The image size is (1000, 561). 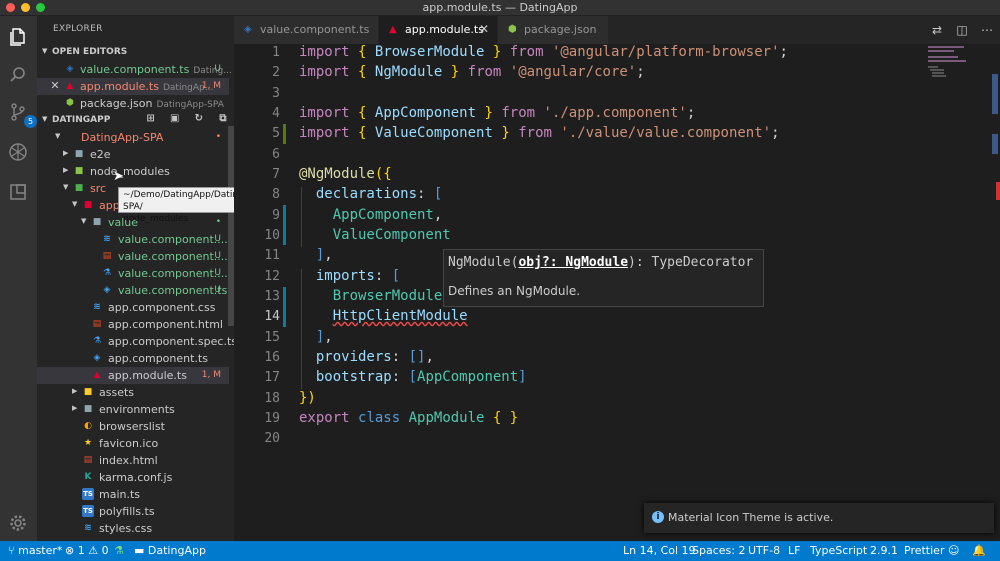 I want to click on encoding: UTF-8, so click(x=764, y=550).